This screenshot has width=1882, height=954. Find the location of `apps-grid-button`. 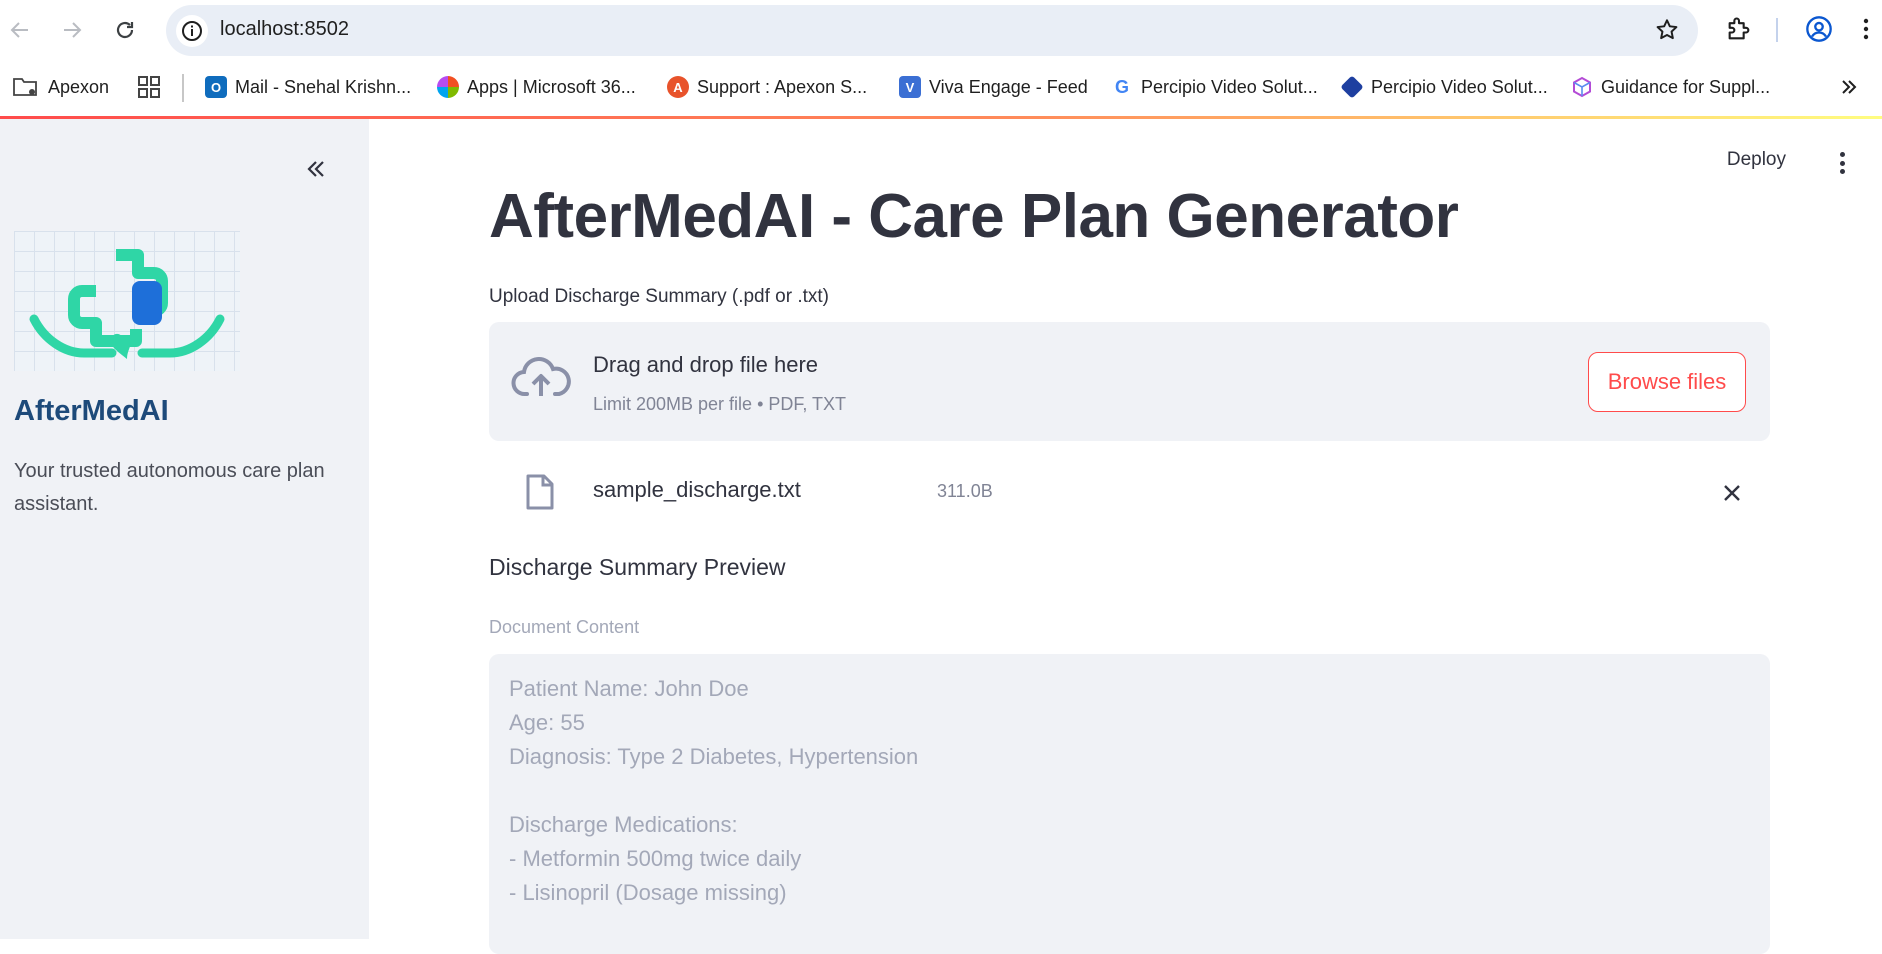

apps-grid-button is located at coordinates (149, 87).